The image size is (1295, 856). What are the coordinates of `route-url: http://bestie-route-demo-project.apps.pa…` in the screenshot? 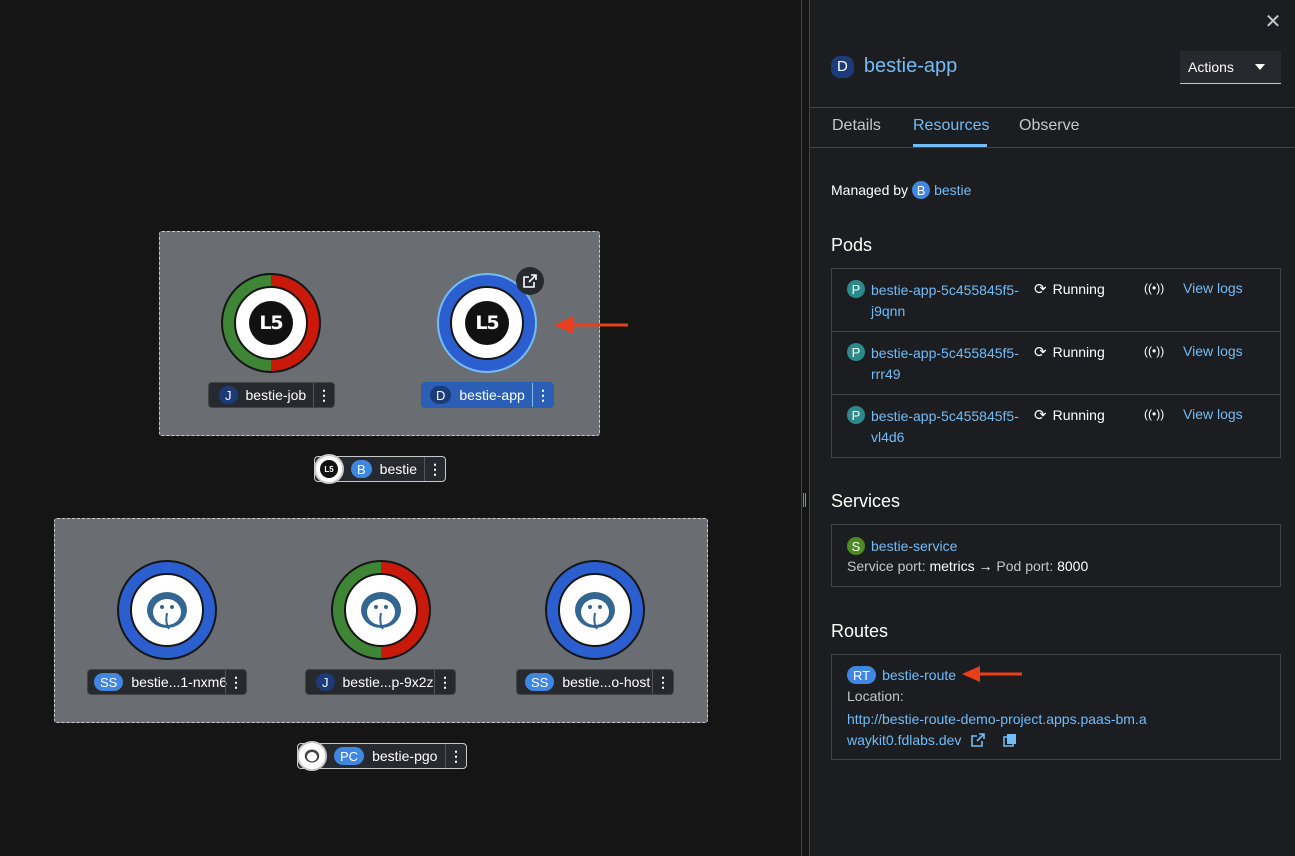 It's located at (997, 730).